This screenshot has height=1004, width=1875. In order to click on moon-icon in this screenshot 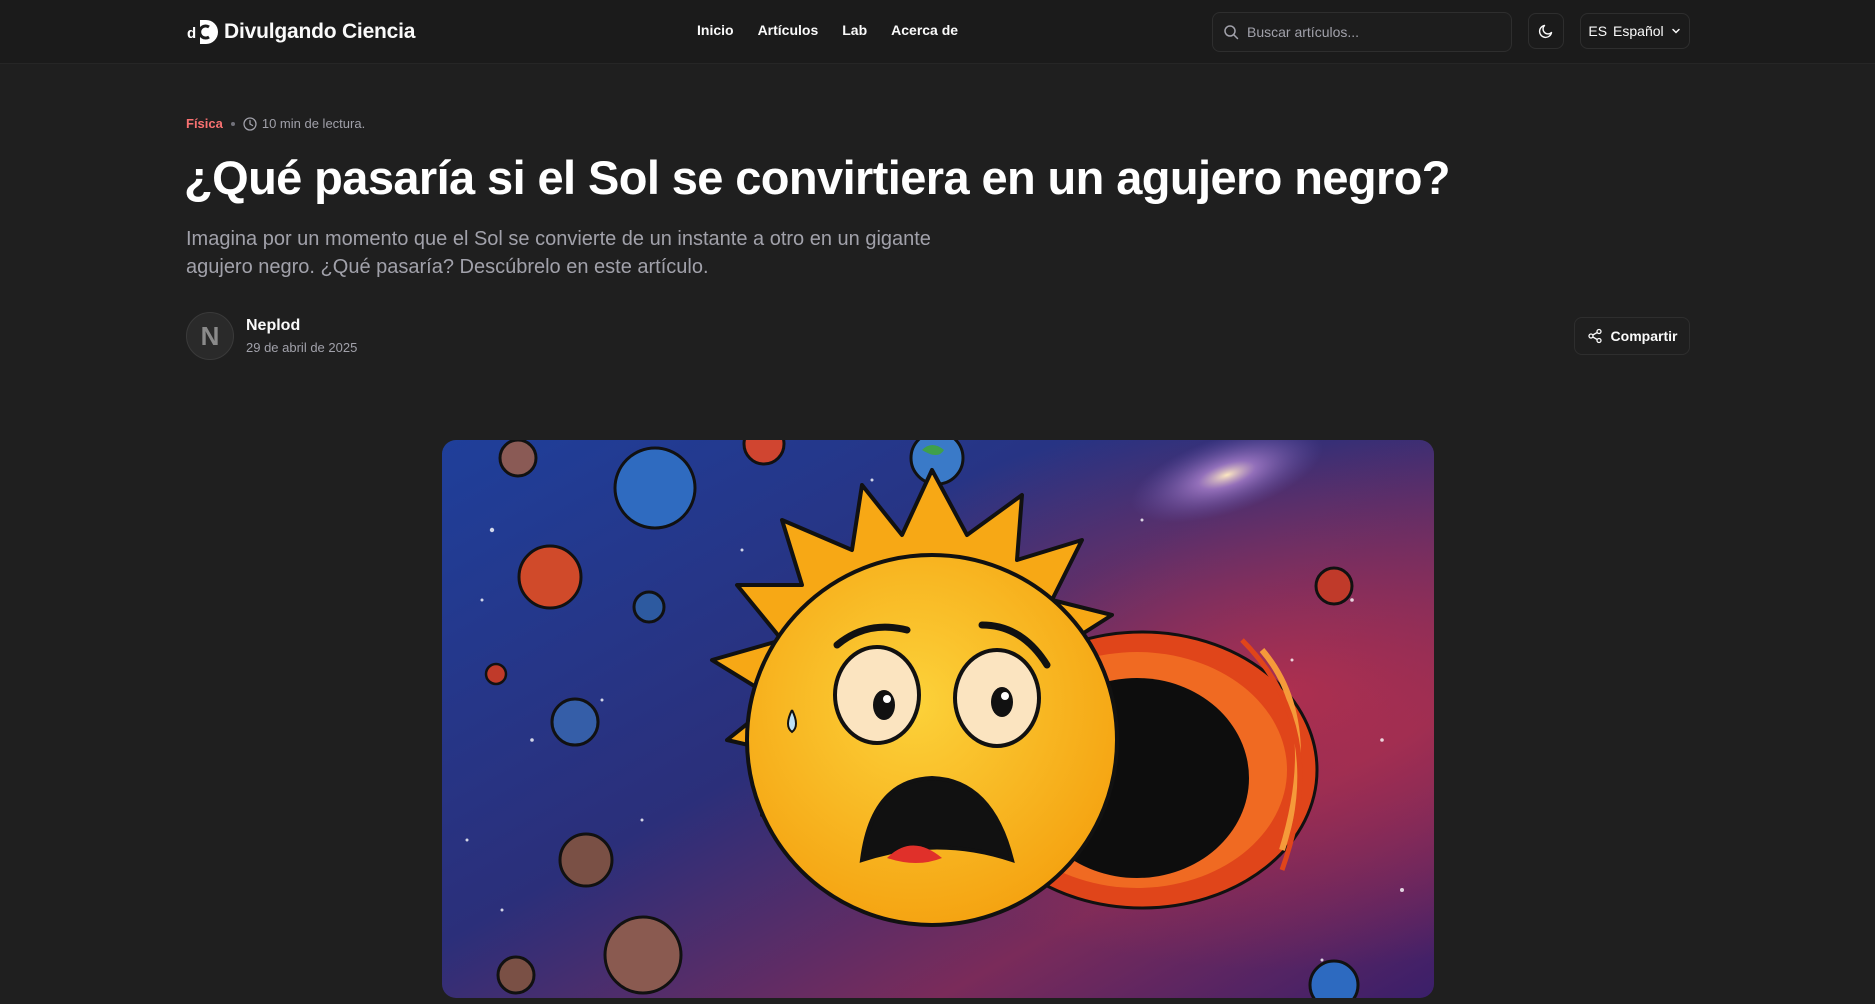, I will do `click(1545, 31)`.